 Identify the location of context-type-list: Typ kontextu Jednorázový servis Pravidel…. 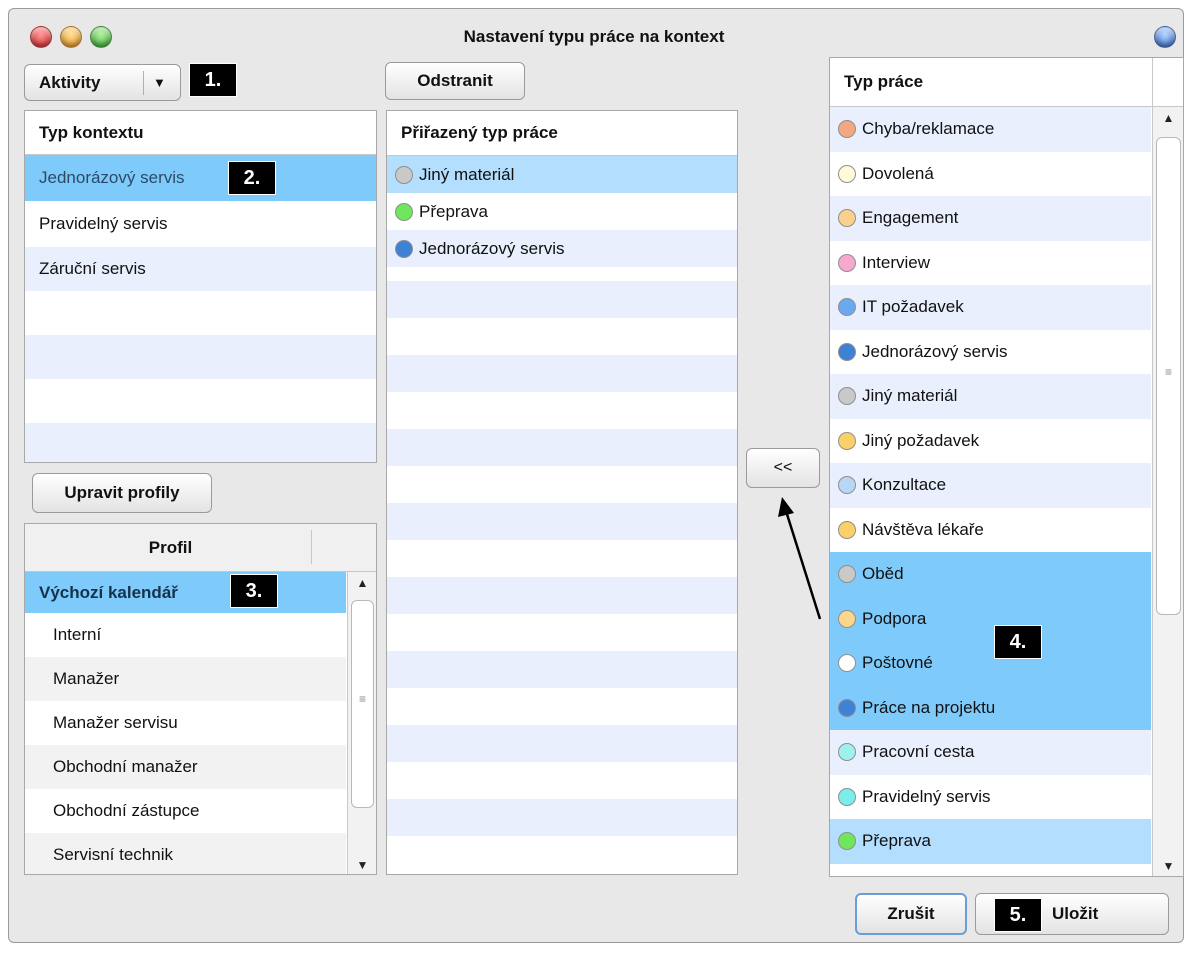
(200, 286).